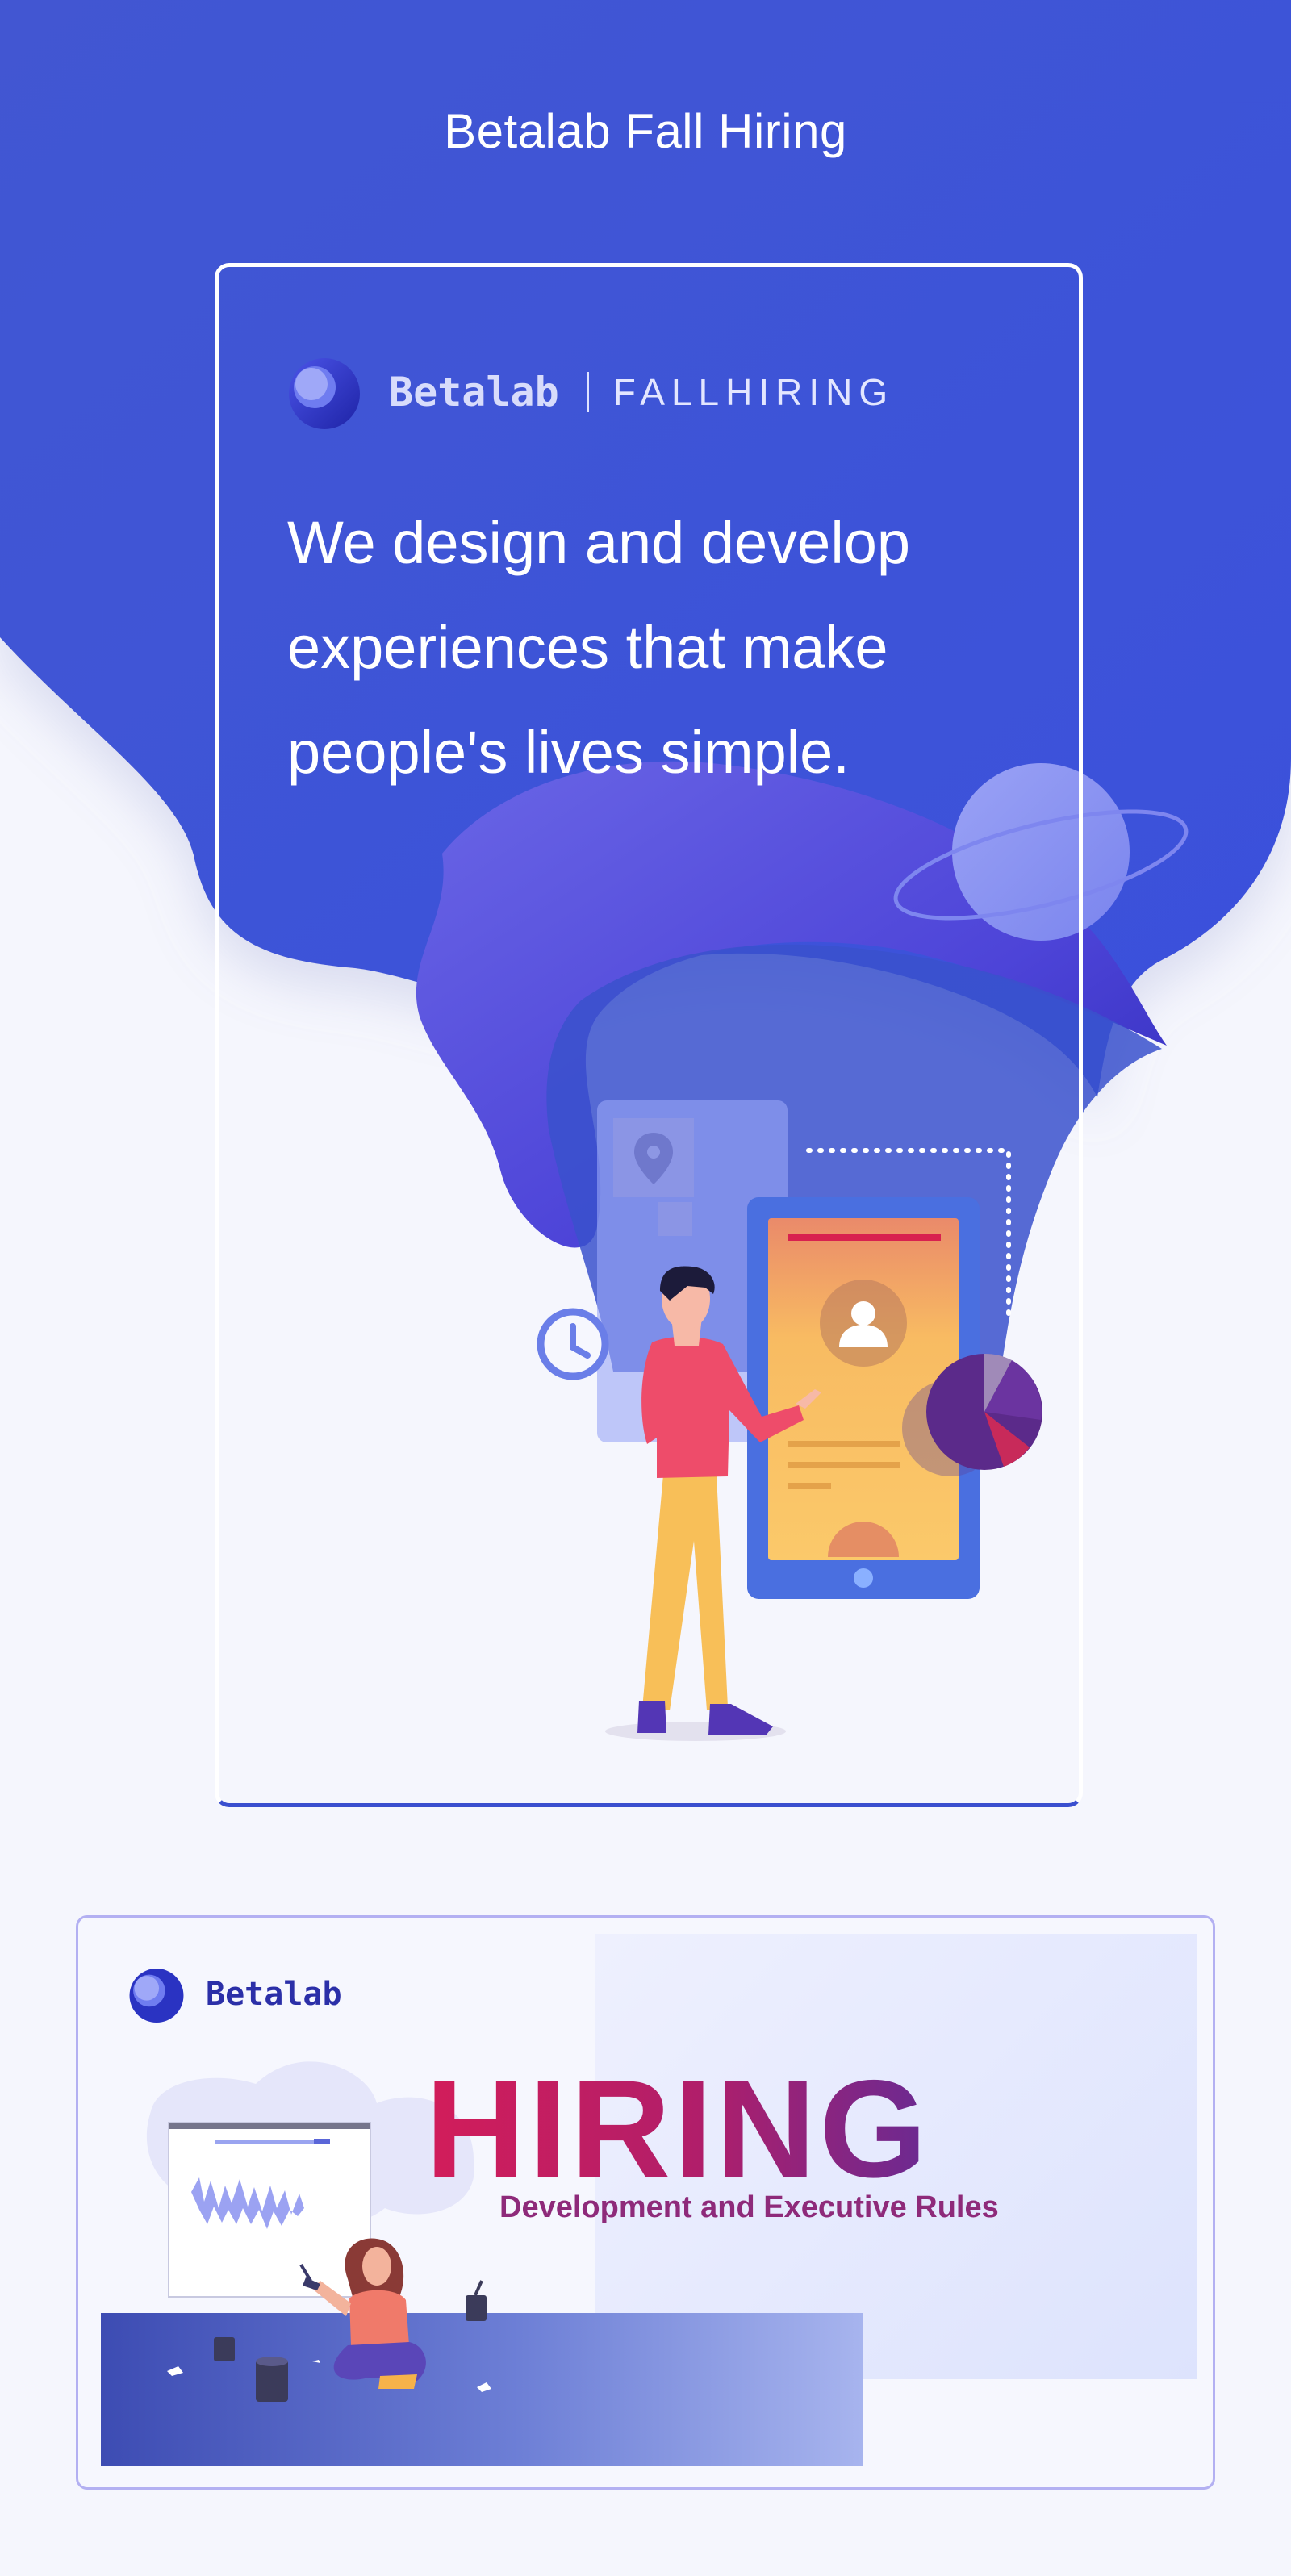 Image resolution: width=1291 pixels, height=2576 pixels. What do you see at coordinates (474, 392) in the screenshot?
I see `brand-name: Betalab` at bounding box center [474, 392].